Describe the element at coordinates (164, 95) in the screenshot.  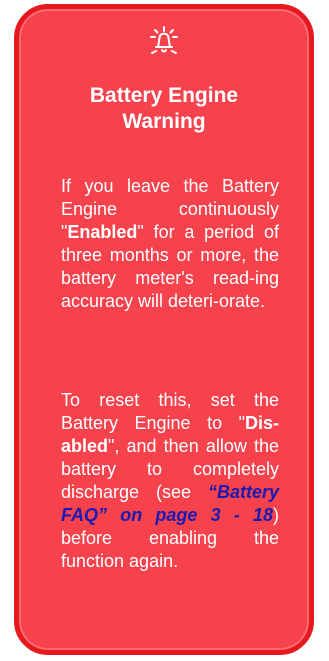
I see `warning-title-line1: Battery Engine` at that location.